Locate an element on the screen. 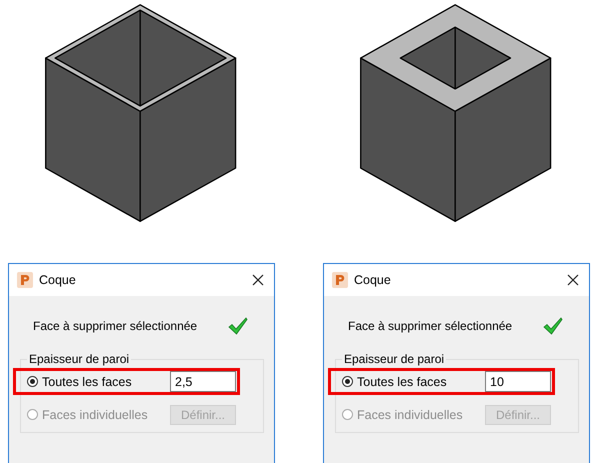  thickness-field: 10 is located at coordinates (518, 381).